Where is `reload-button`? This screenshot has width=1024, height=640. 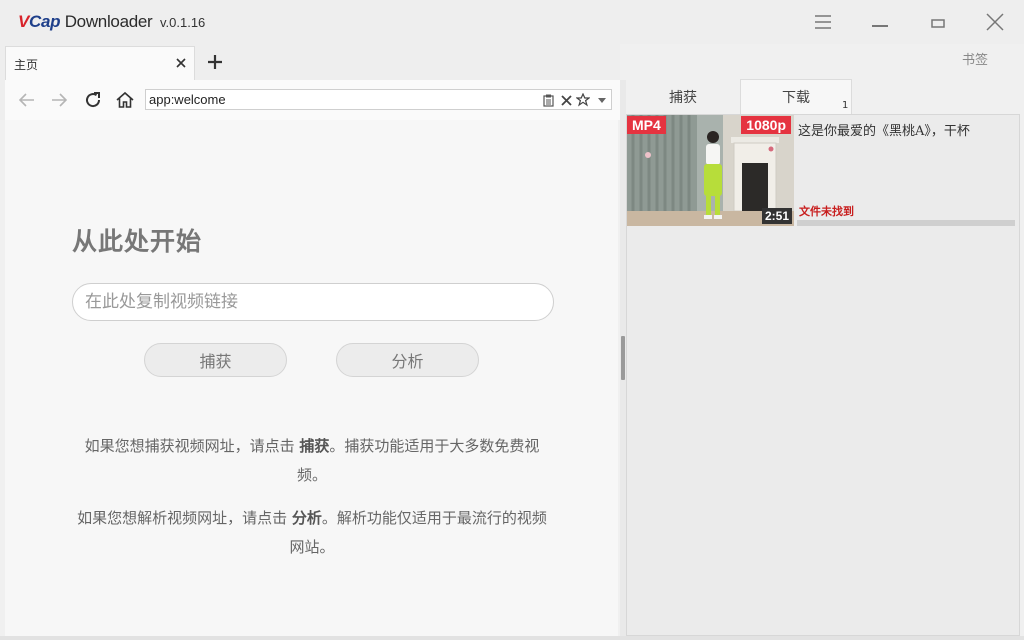
reload-button is located at coordinates (93, 100).